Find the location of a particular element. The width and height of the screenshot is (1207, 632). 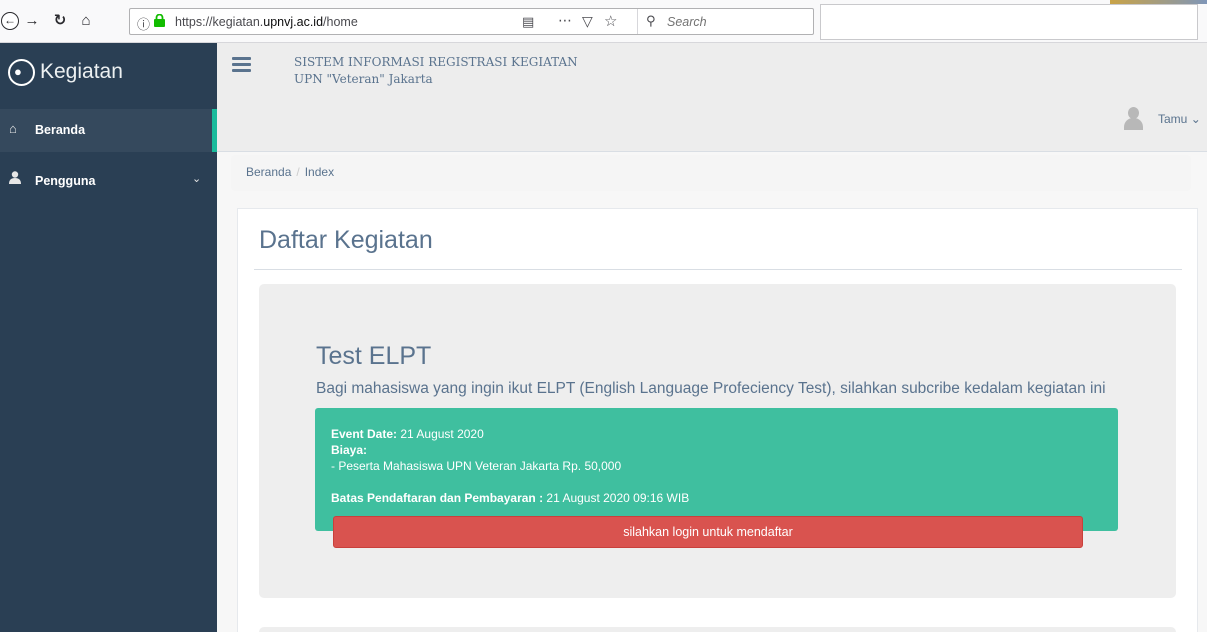

breadcrumb-home: Beranda is located at coordinates (268, 172).